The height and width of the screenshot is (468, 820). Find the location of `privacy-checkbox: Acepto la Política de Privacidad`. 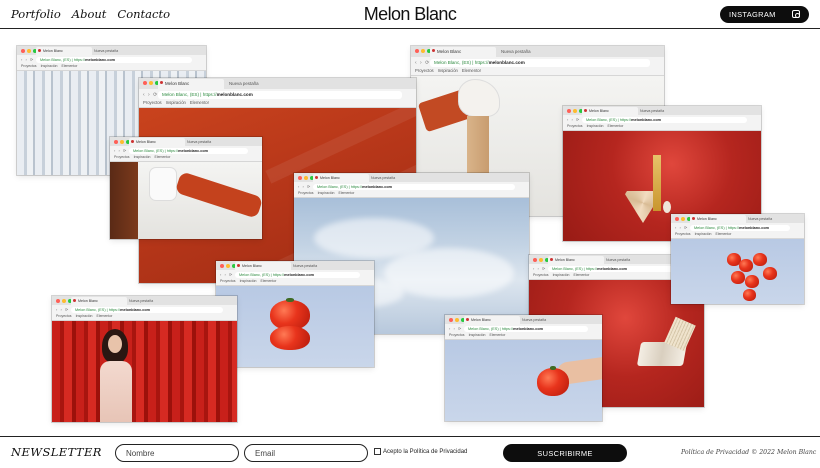

privacy-checkbox: Acepto la Política de Privacidad is located at coordinates (420, 451).